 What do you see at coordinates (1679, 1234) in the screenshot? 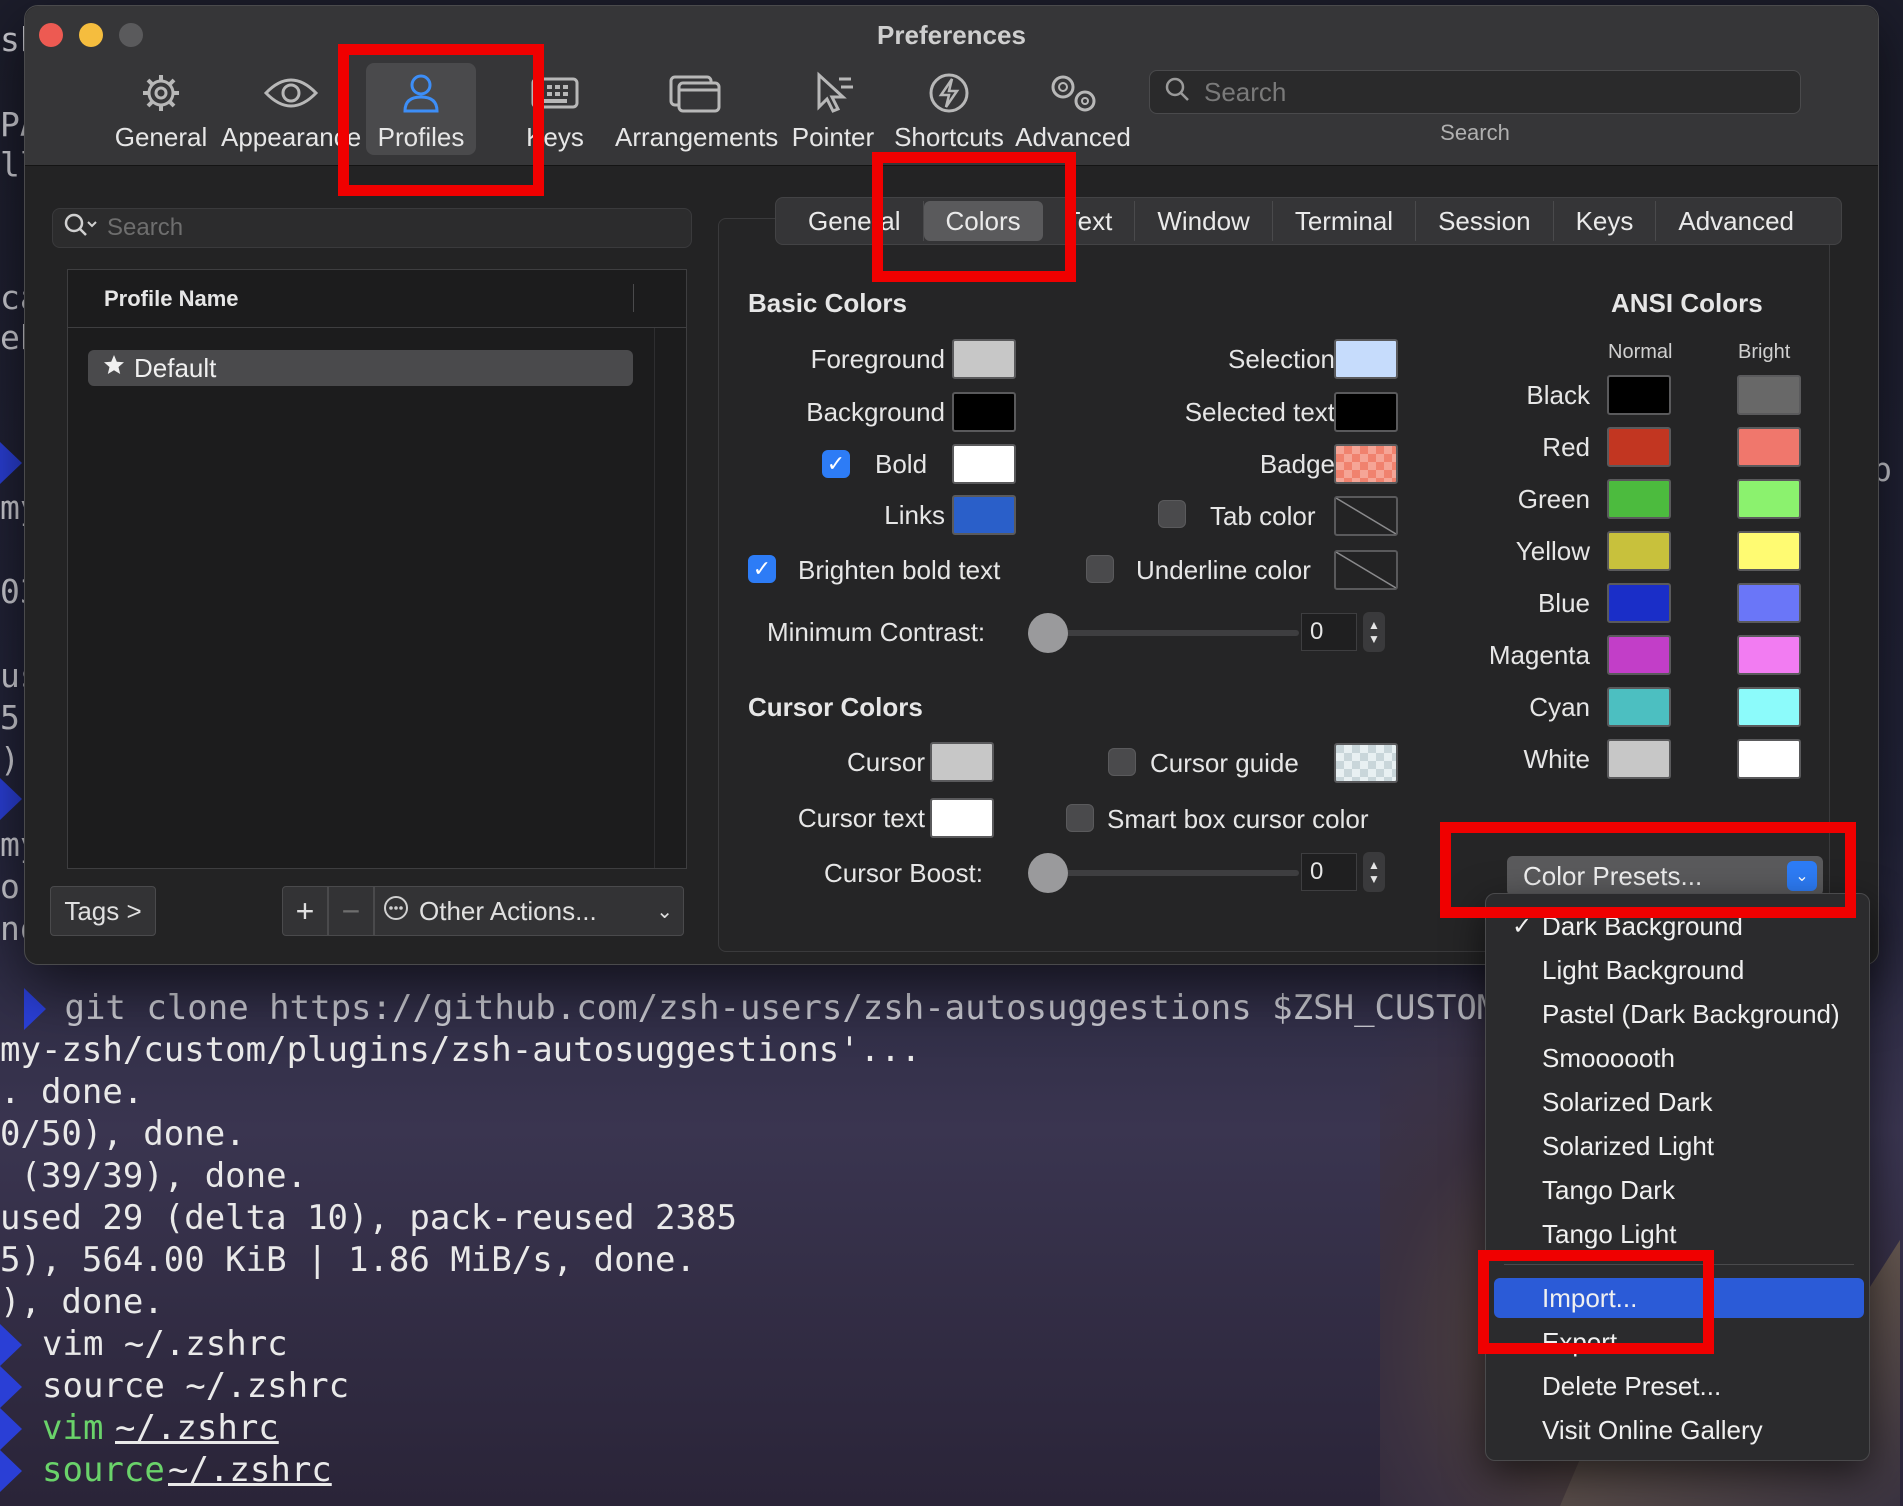
I see `menu-item-tango-light: Tango Light` at bounding box center [1679, 1234].